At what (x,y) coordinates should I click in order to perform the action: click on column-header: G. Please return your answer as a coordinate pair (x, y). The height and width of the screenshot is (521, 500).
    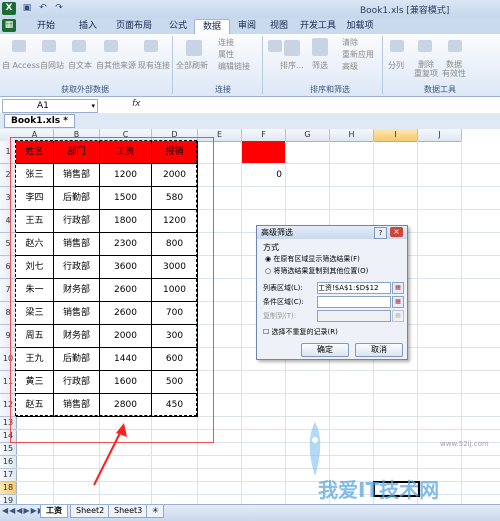
    Looking at the image, I should click on (308, 135).